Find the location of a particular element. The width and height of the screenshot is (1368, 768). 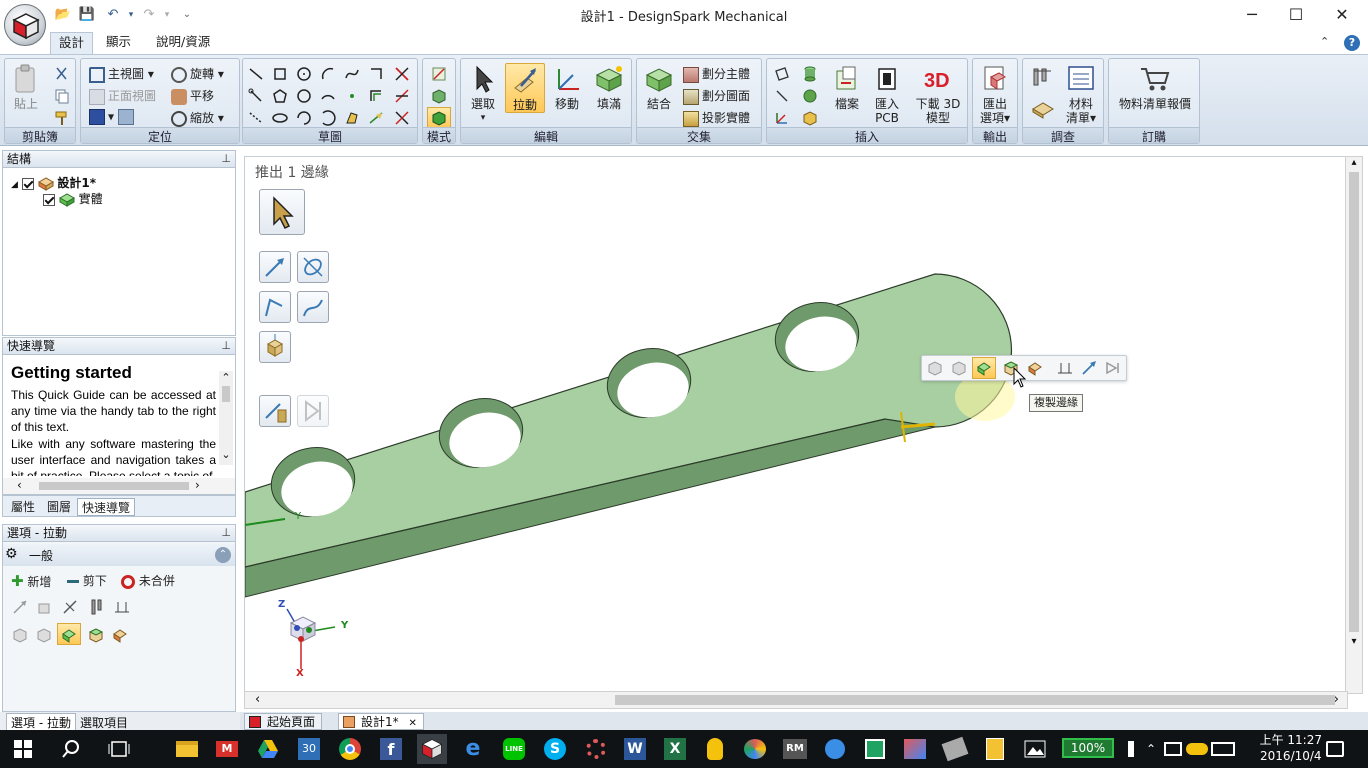

paste-button: 貼上 is located at coordinates (26, 87).